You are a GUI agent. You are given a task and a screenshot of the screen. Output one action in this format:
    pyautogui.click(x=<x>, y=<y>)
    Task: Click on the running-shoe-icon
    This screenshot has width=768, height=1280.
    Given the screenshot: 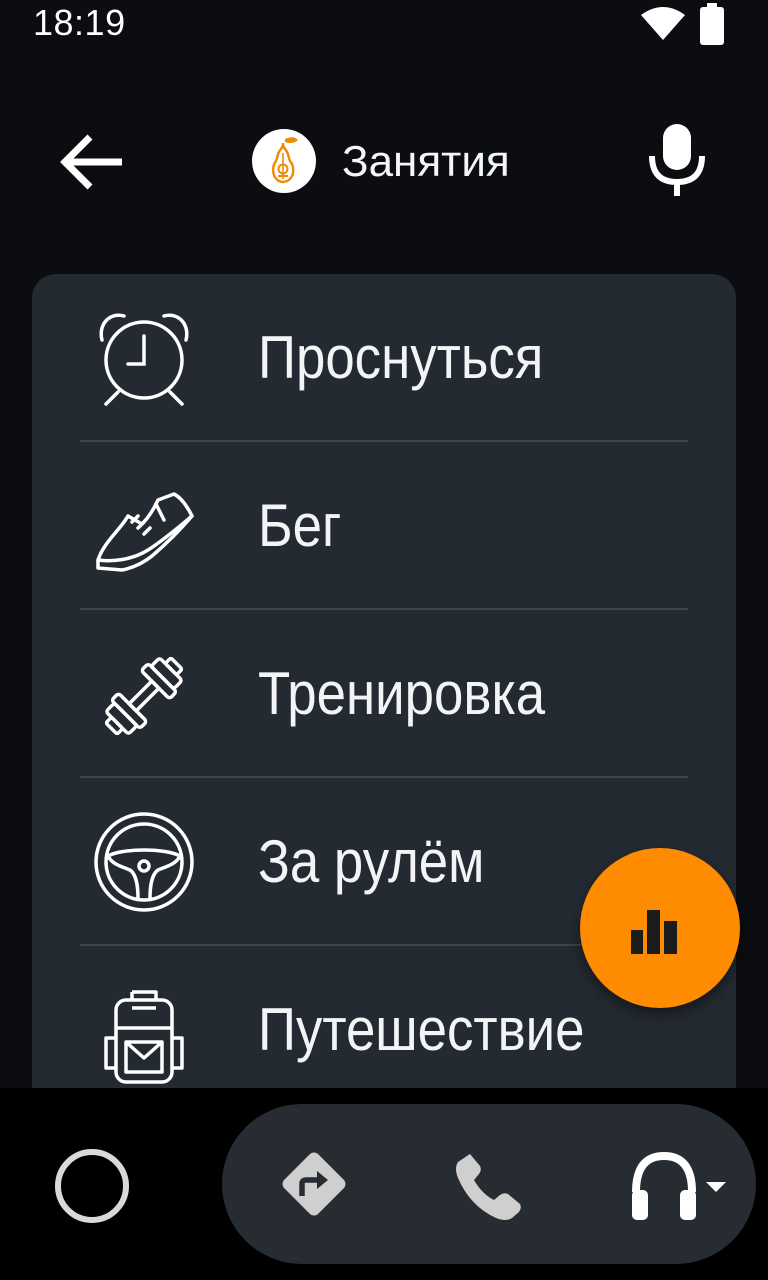 What is the action you would take?
    pyautogui.click(x=145, y=532)
    